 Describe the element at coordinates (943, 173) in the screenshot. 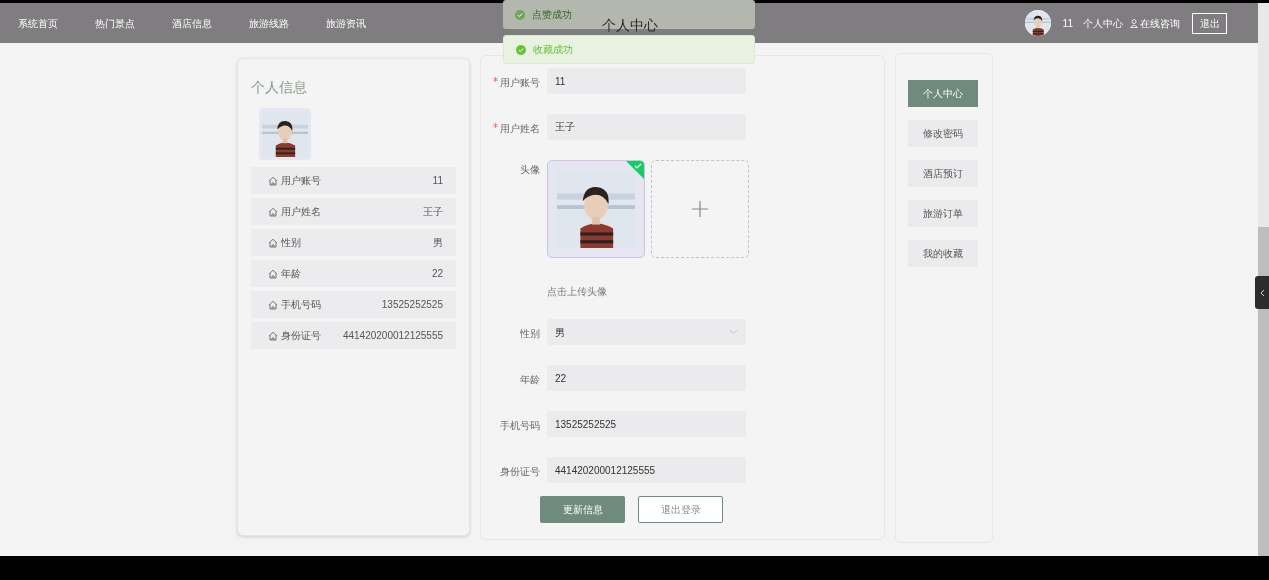

I see `side-menu-item: 酒店预订` at that location.